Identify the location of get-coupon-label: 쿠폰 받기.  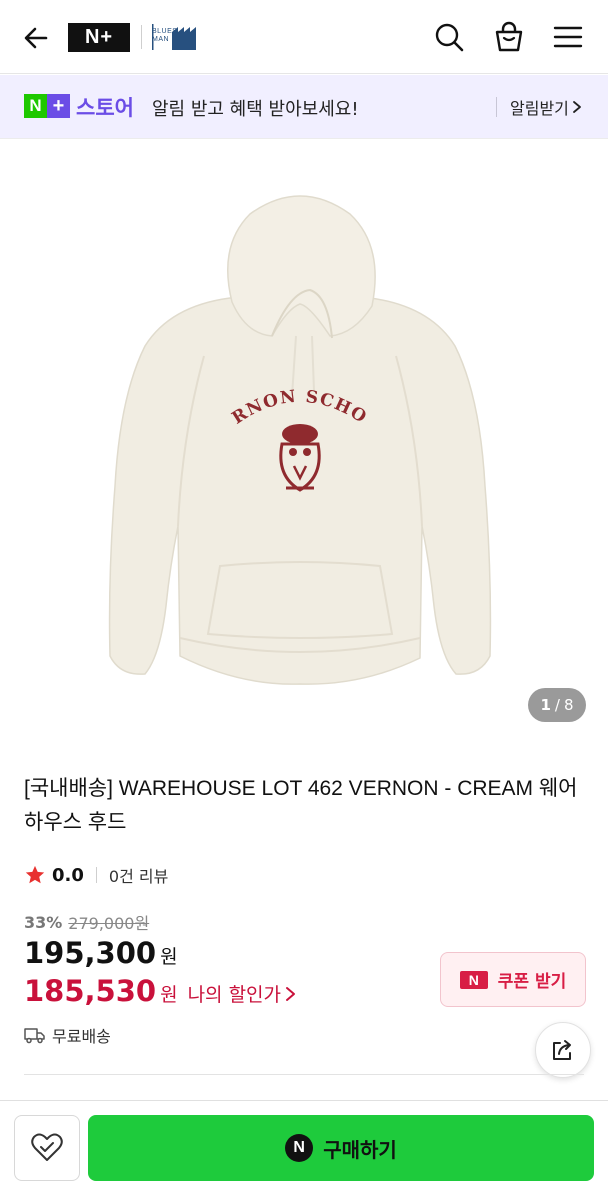
(532, 982).